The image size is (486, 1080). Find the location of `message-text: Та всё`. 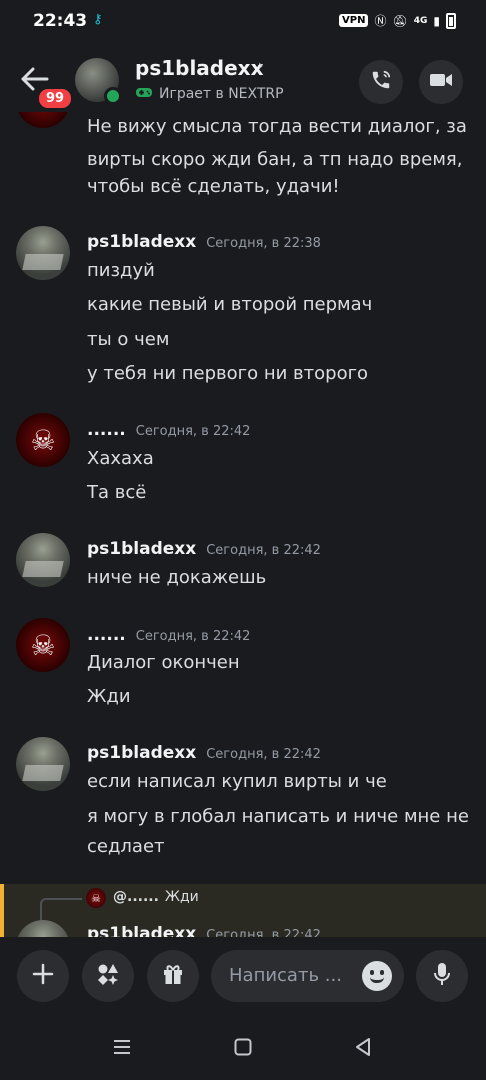

message-text: Та всё is located at coordinates (117, 492).